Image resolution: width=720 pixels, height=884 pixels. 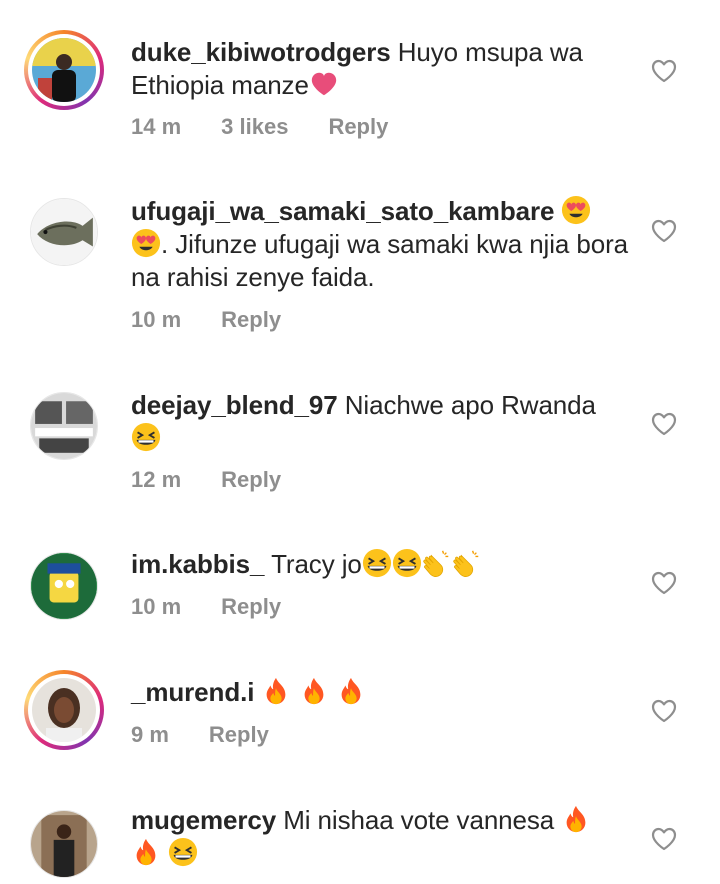 I want to click on comment-text: Mi nishaa vote vannesa, so click(x=419, y=820).